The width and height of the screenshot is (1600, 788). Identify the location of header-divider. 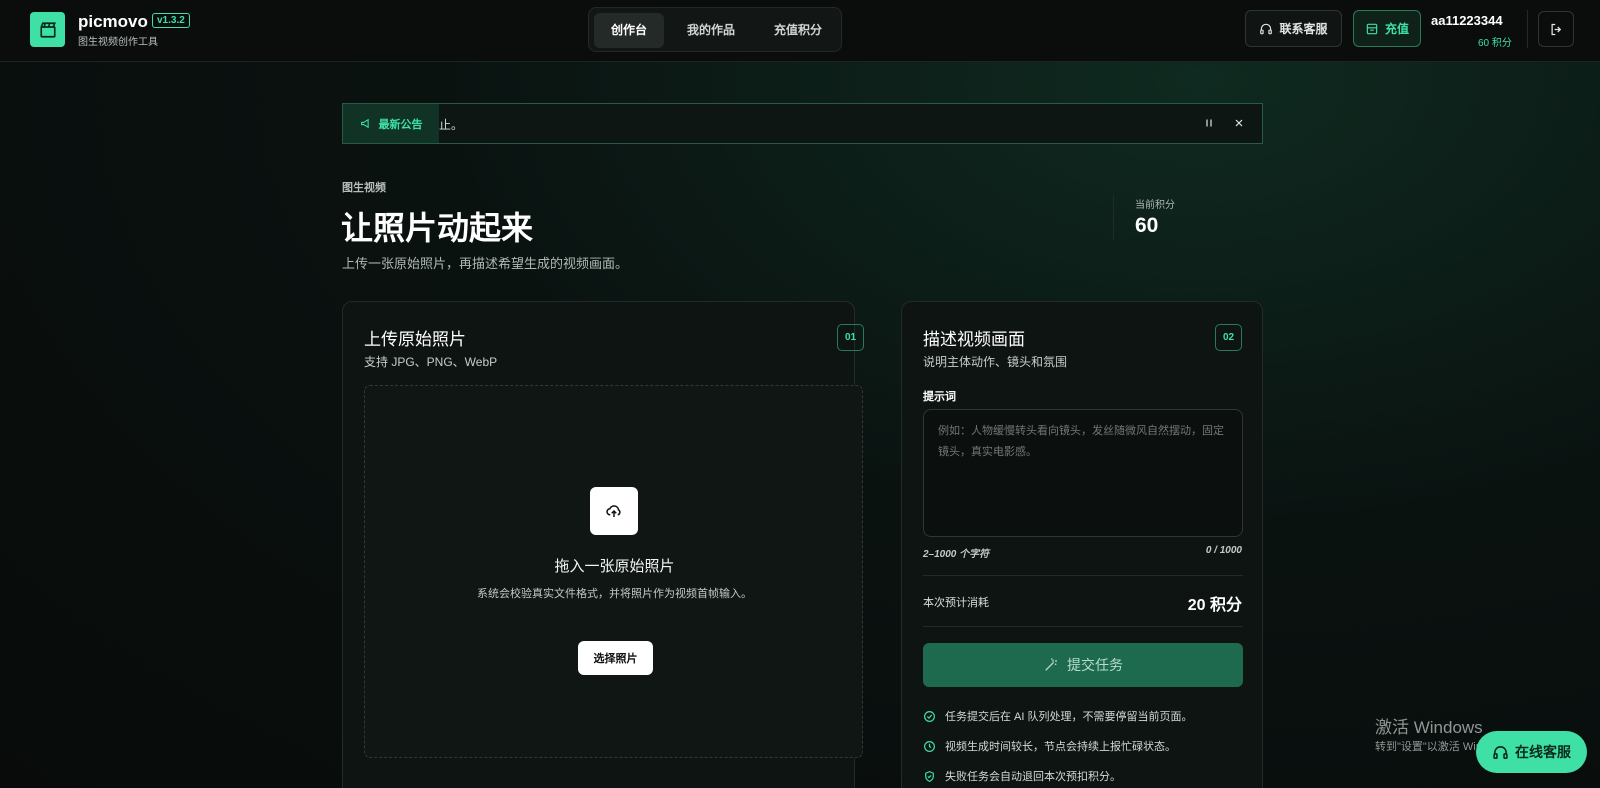
(1527, 29).